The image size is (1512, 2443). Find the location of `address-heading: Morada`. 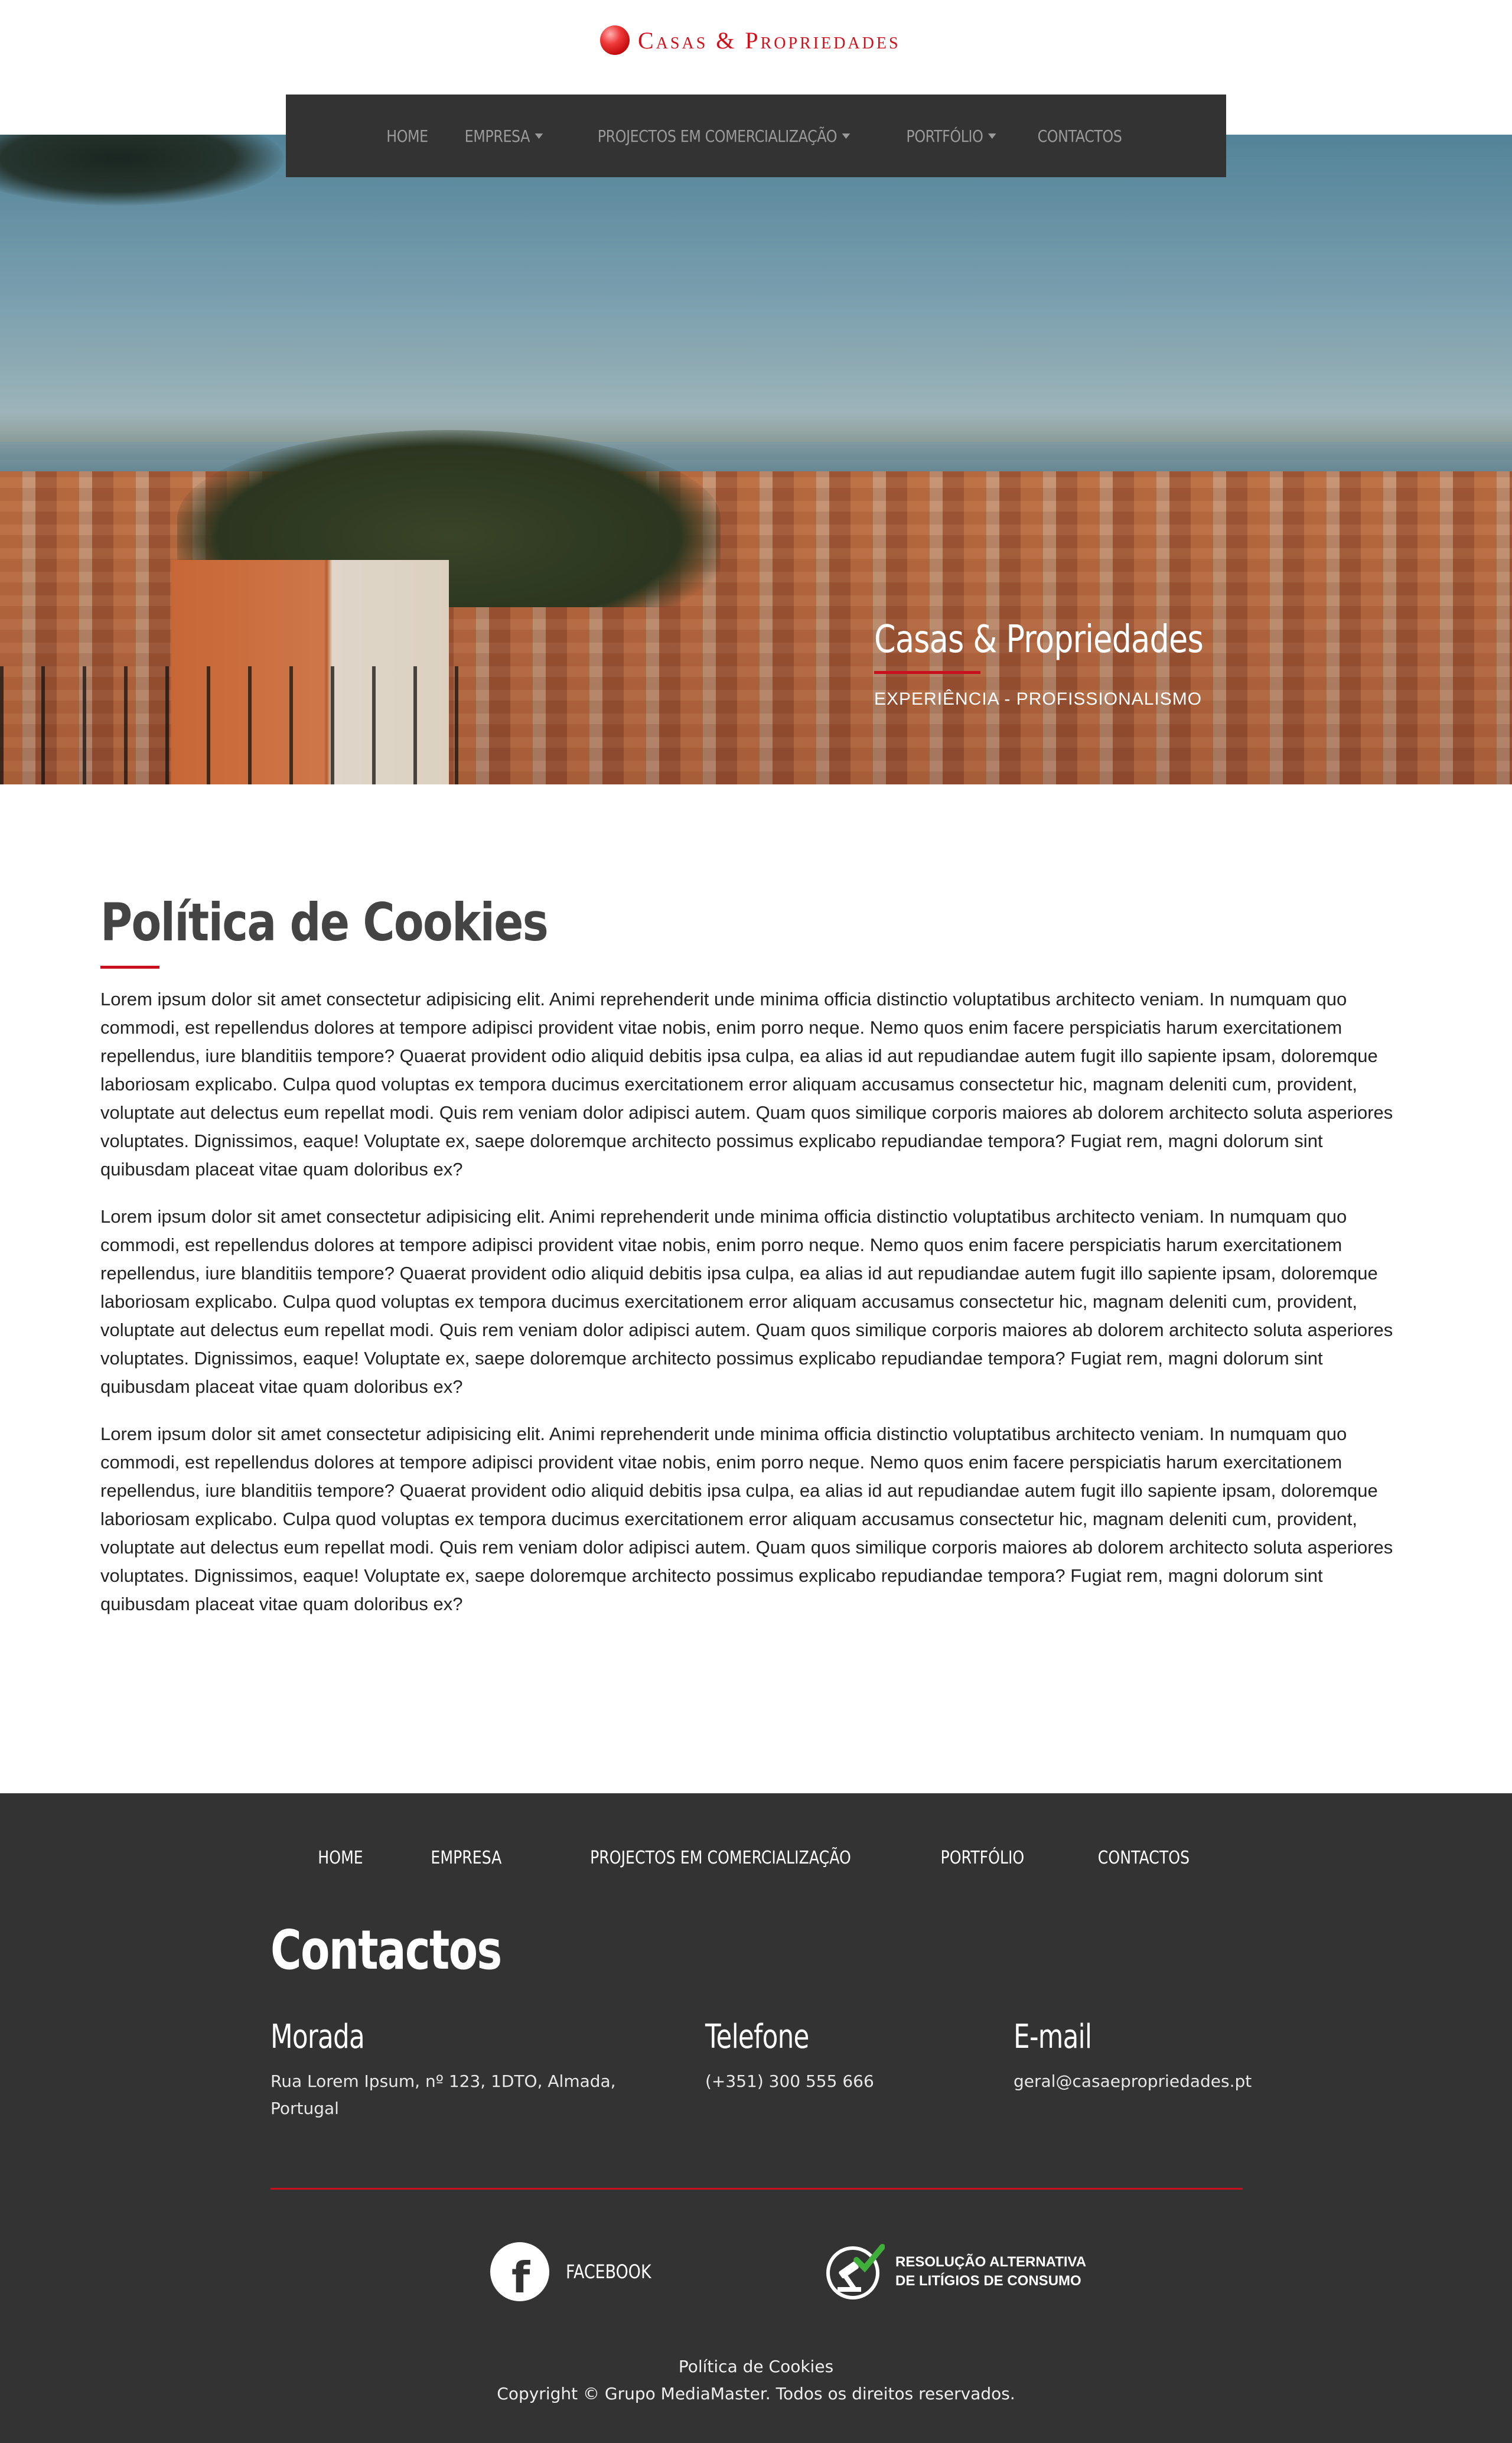

address-heading: Morada is located at coordinates (318, 2037).